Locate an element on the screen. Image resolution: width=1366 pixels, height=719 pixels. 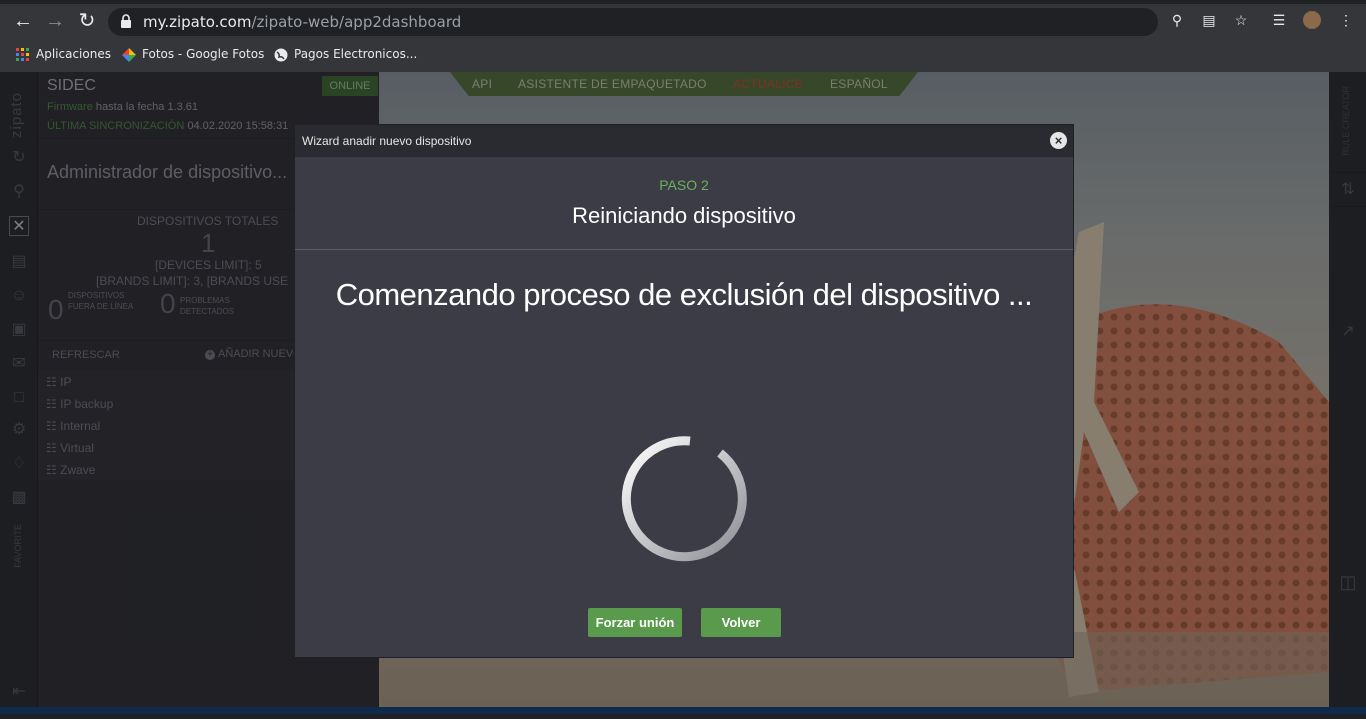
key-icon: ⚲ is located at coordinates (1177, 20).